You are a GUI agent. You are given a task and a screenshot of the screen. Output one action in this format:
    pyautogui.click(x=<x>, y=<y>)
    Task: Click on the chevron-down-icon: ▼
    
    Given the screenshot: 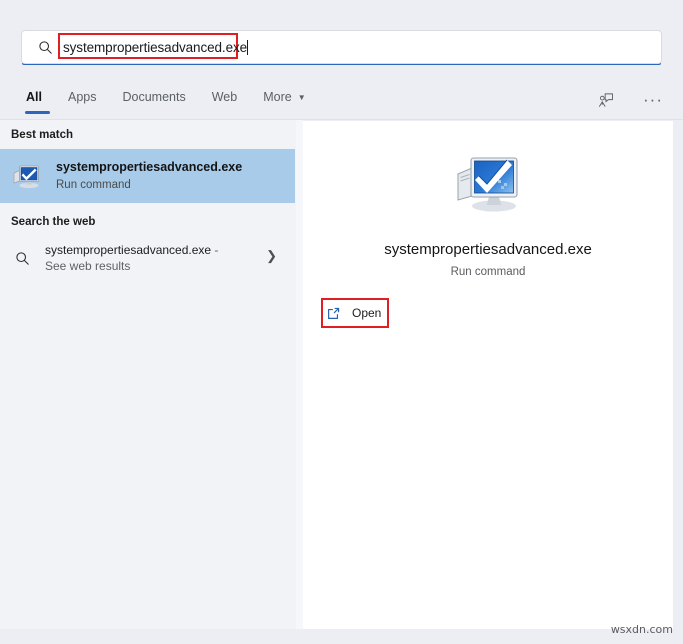 What is the action you would take?
    pyautogui.click(x=301, y=97)
    